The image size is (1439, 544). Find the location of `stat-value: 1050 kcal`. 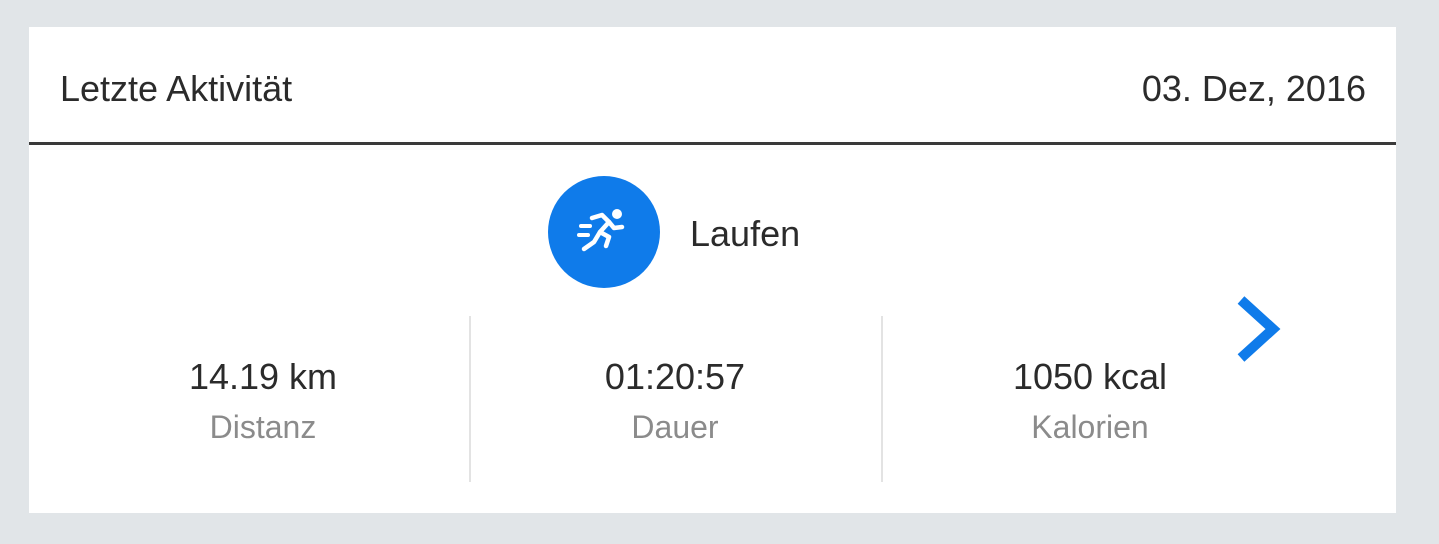

stat-value: 1050 kcal is located at coordinates (1090, 376).